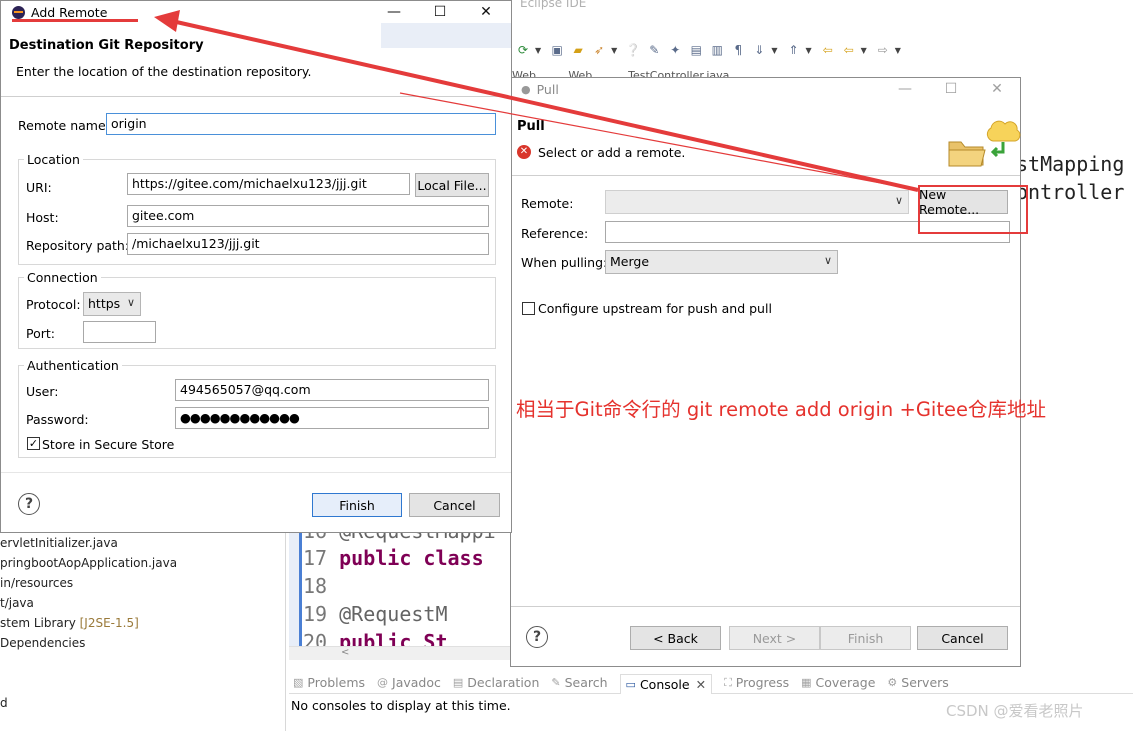 This screenshot has width=1133, height=731. I want to click on editor-ruler, so click(300, 596).